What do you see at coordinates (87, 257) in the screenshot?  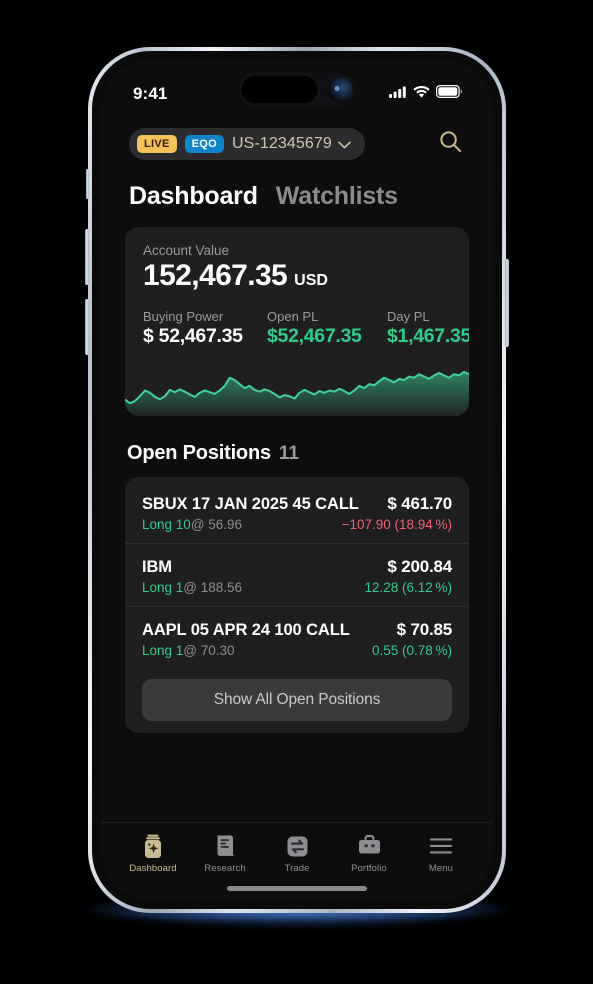 I see `volume-up-button` at bounding box center [87, 257].